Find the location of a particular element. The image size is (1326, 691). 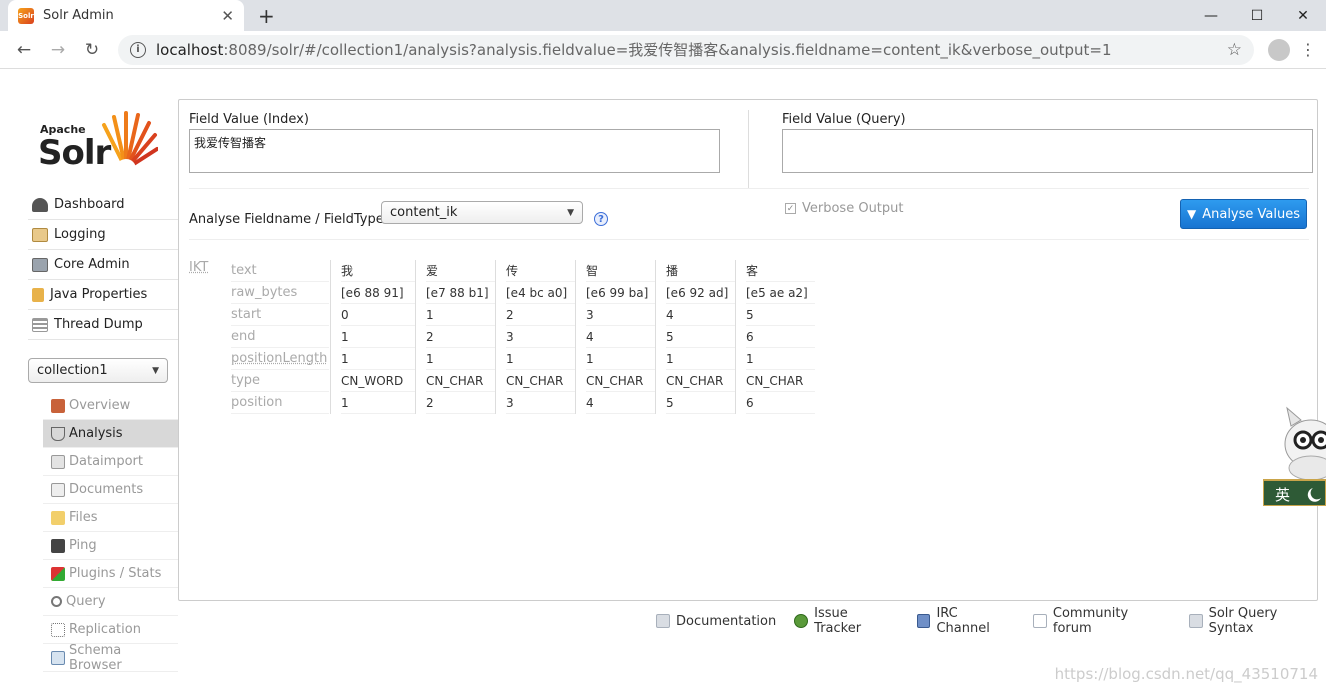

token-position: 1 is located at coordinates (378, 403).